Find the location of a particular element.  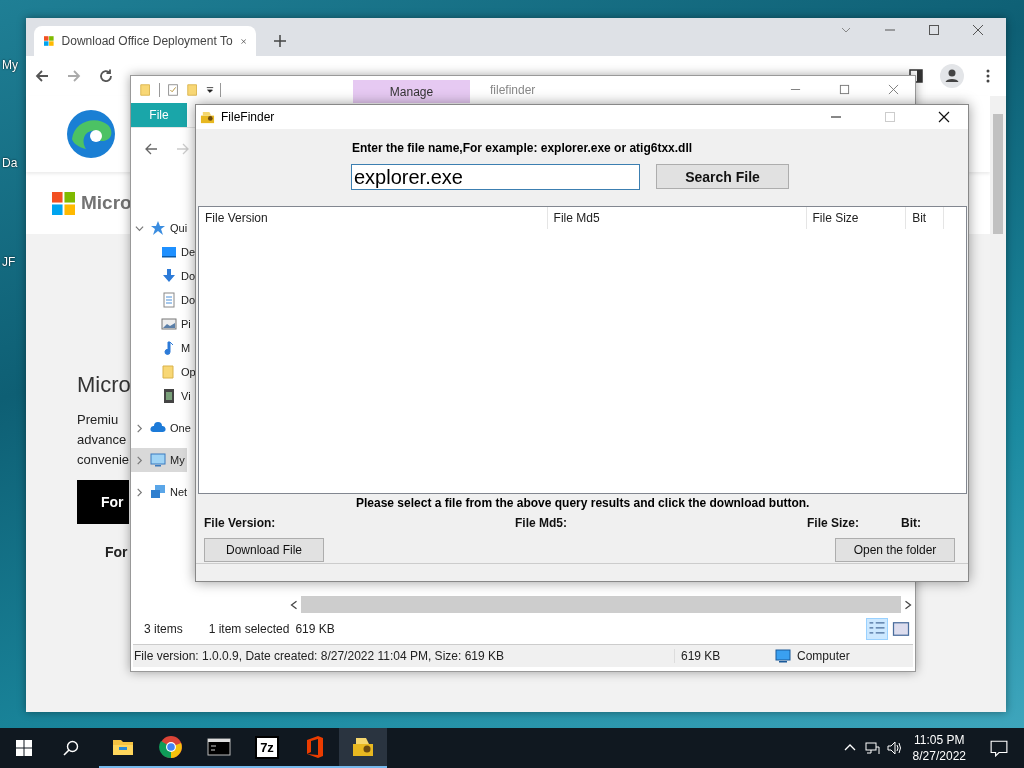

download-icon is located at coordinates (169, 276).